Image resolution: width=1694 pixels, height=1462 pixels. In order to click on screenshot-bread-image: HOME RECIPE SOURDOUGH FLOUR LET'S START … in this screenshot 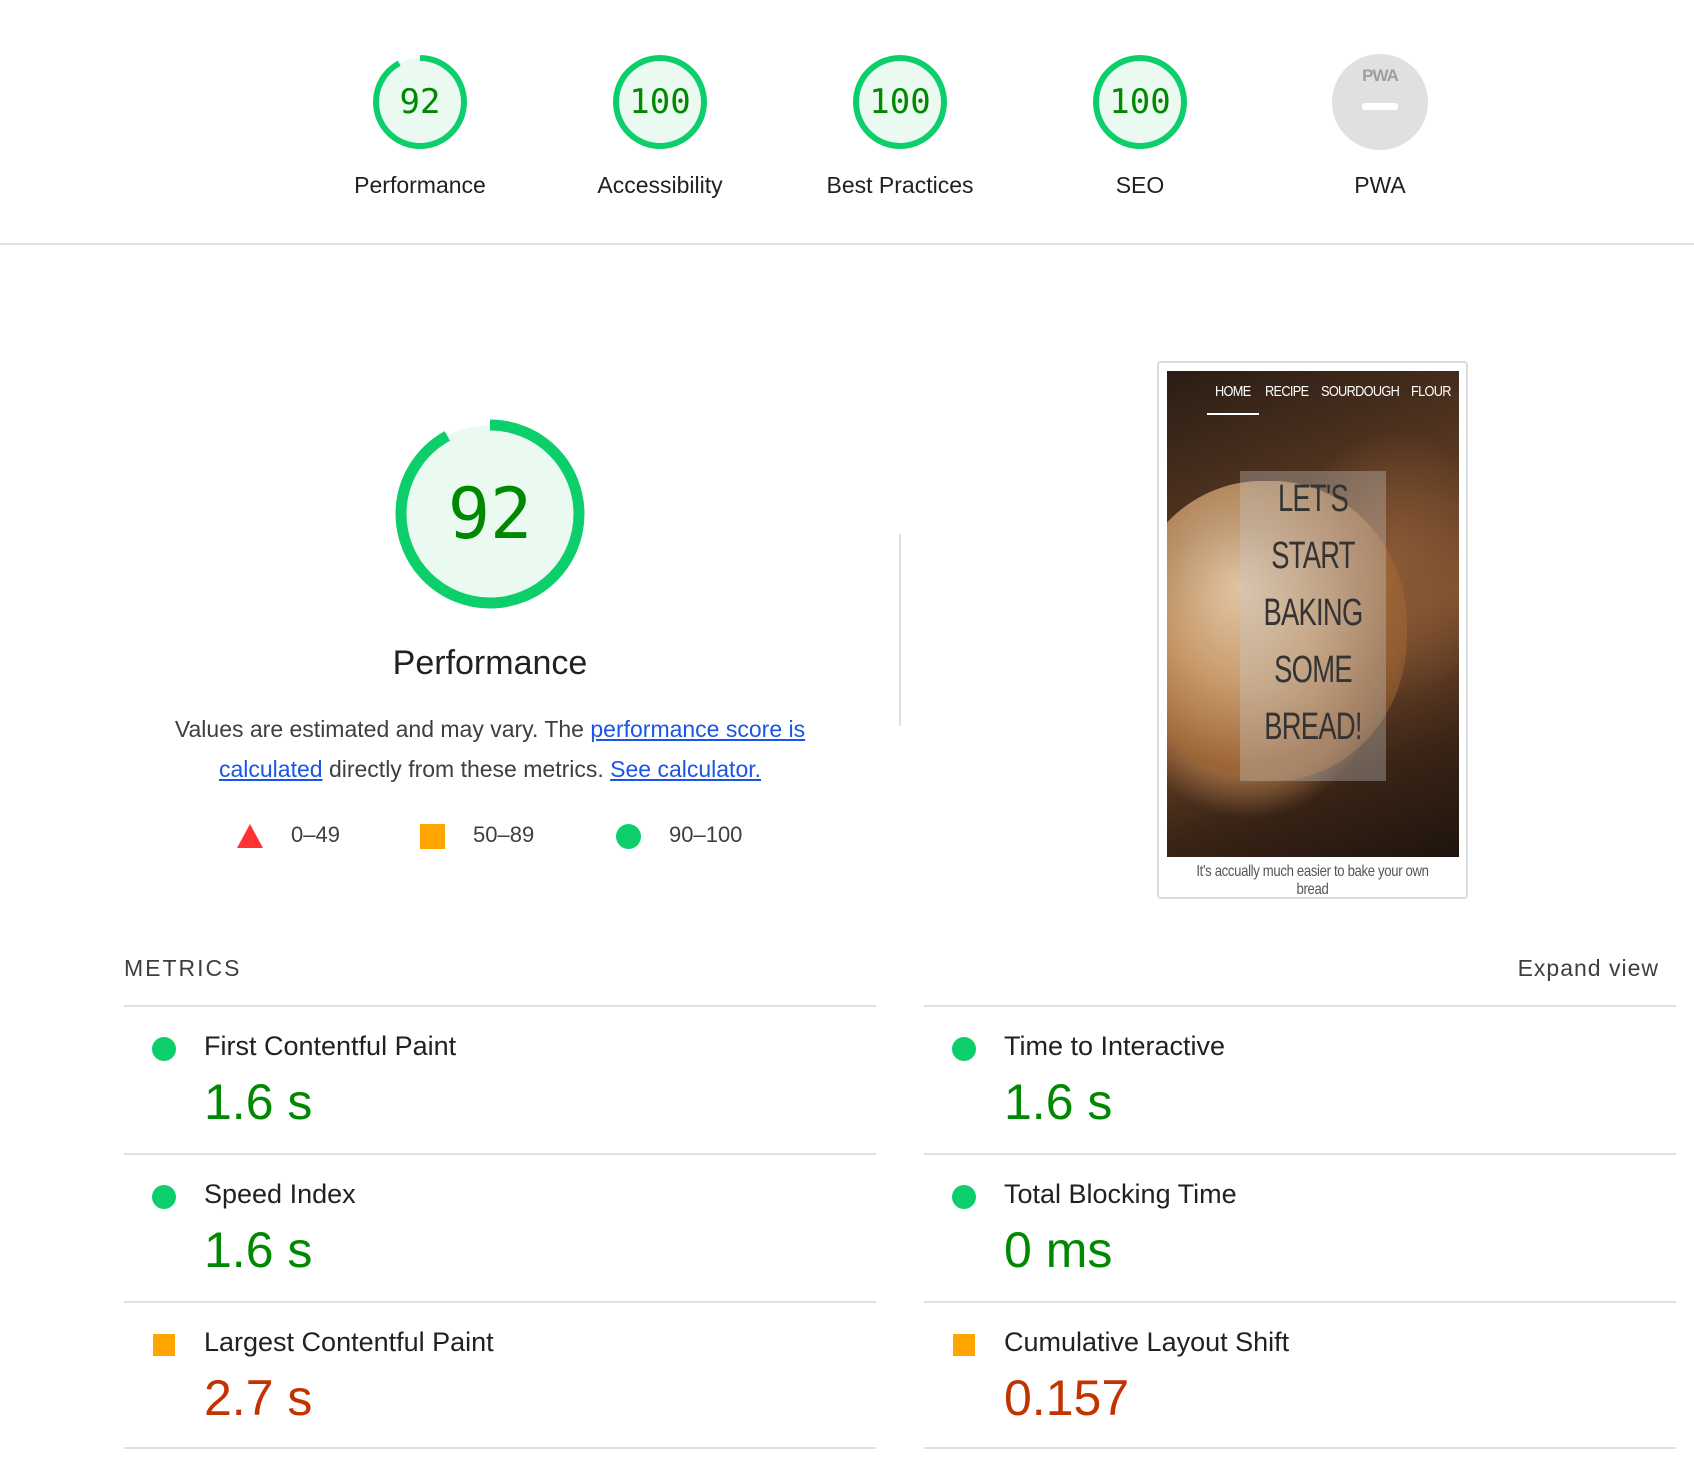, I will do `click(1313, 614)`.